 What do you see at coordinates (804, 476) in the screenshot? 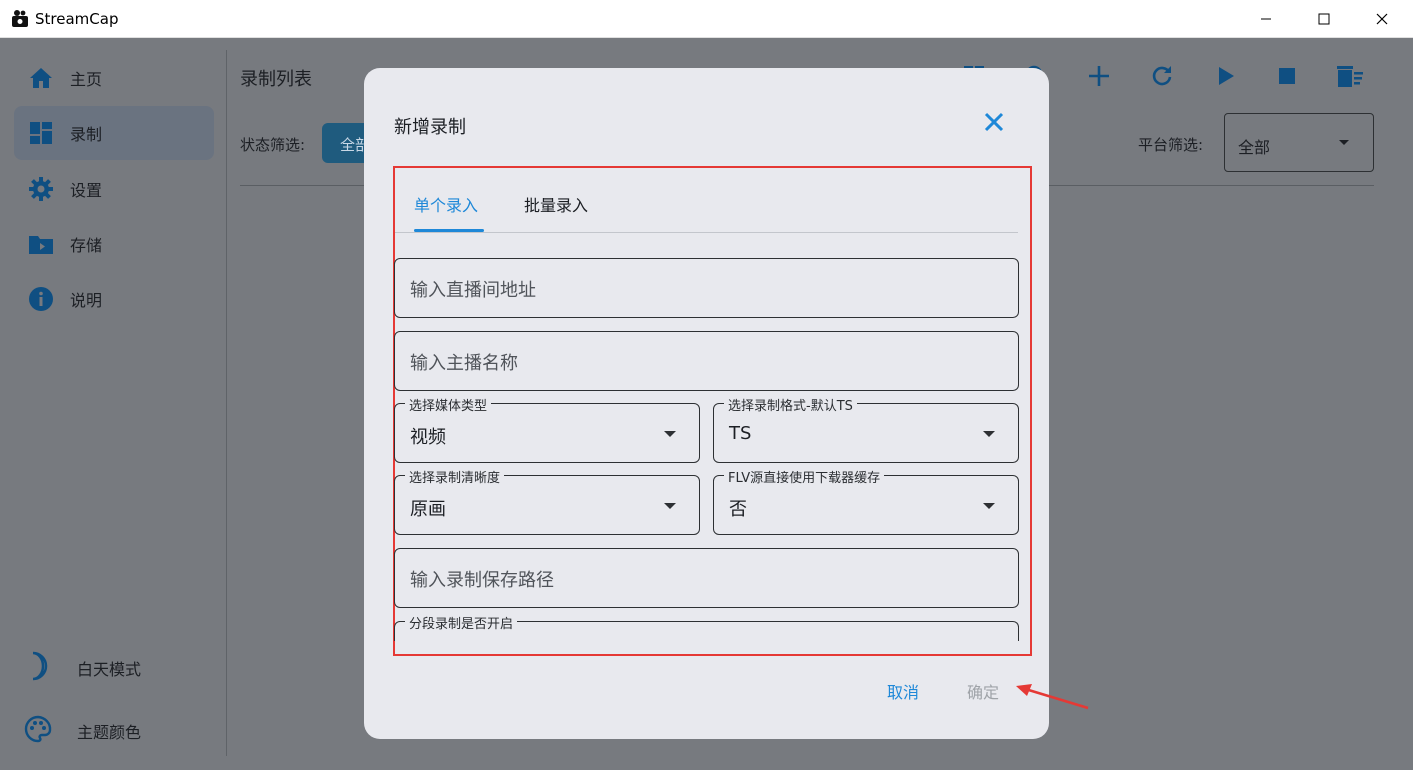
I see `flv-cache-label: FLV源直接使用下载器缓存` at bounding box center [804, 476].